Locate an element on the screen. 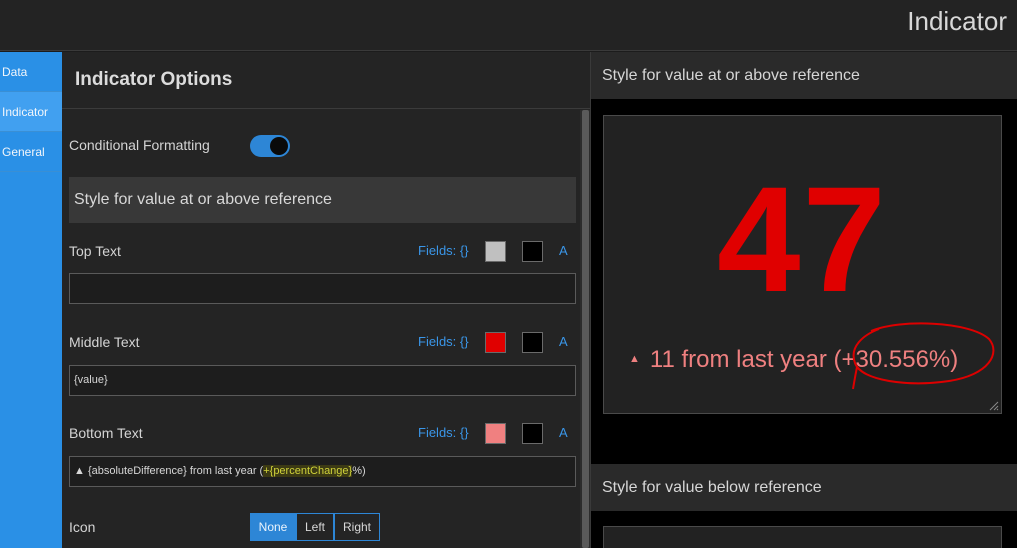  preview-above-title: Style for value at or above reference is located at coordinates (804, 75).